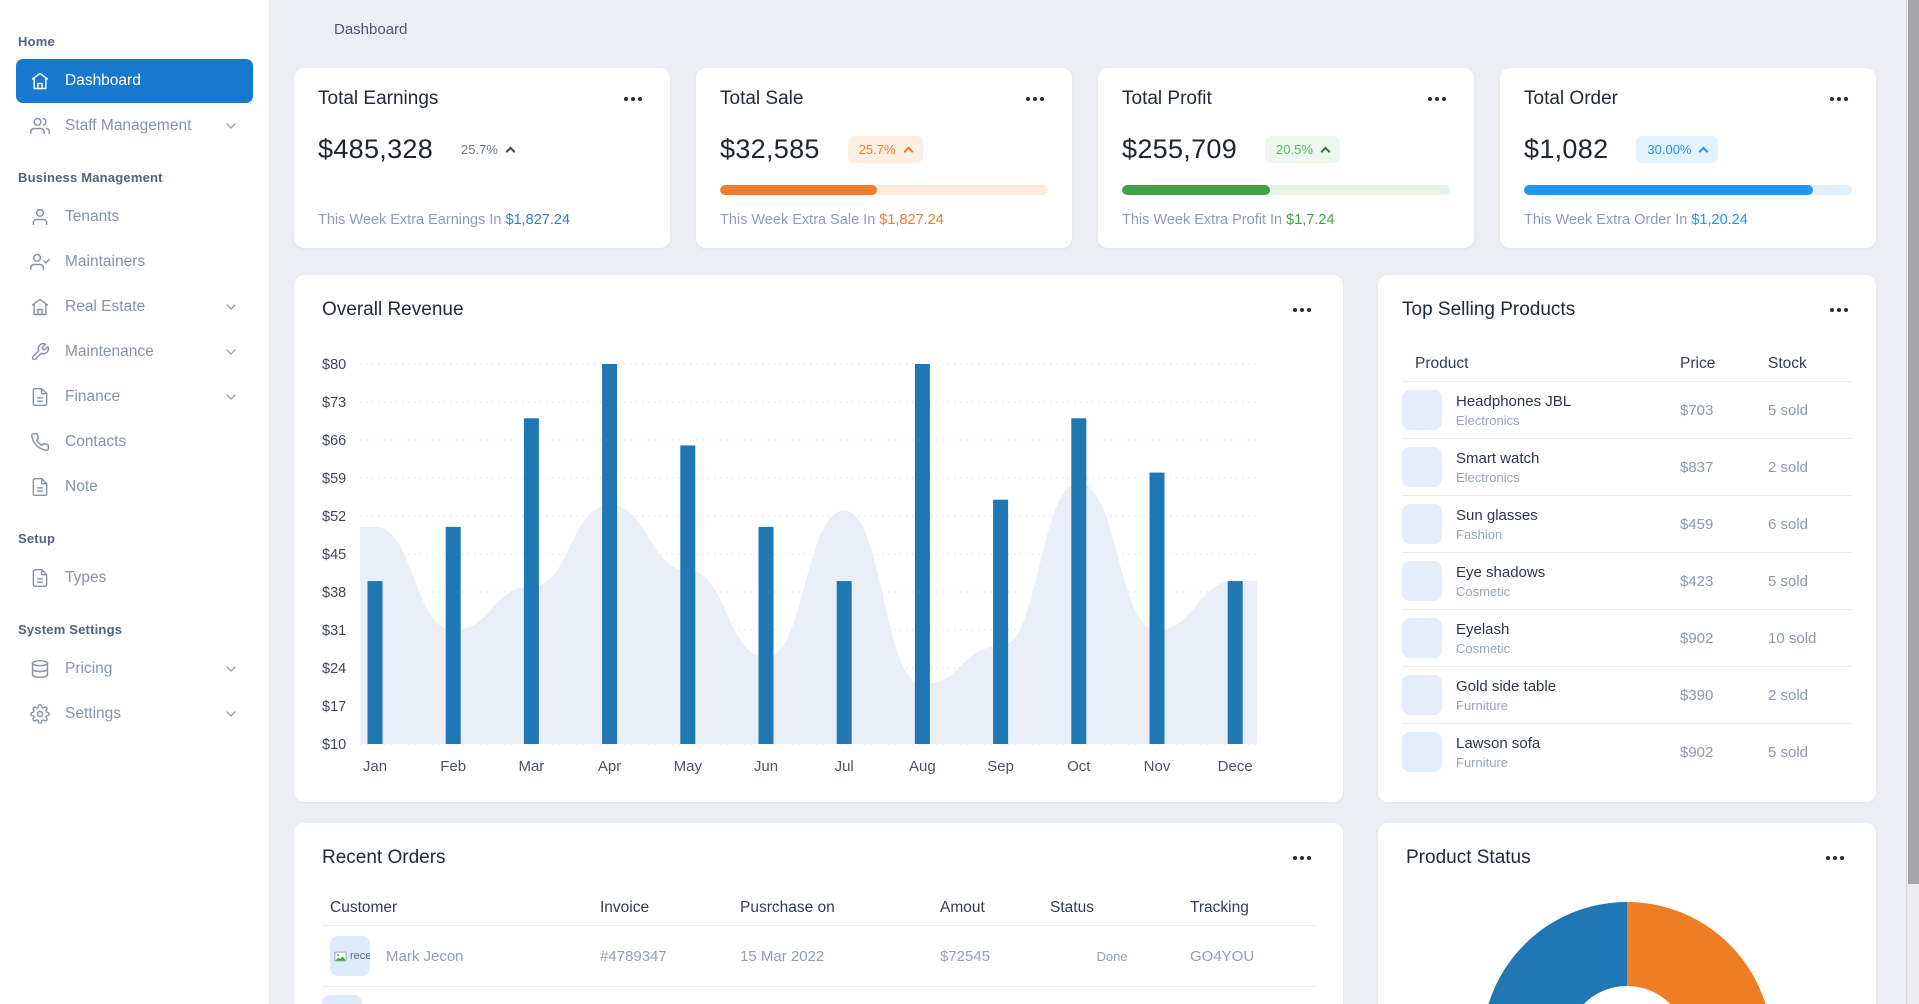 The image size is (1919, 1004). Describe the element at coordinates (1627, 638) in the screenshot. I see `product-row-eyelash: Eyelash Cosmetic $902 10 sold` at that location.